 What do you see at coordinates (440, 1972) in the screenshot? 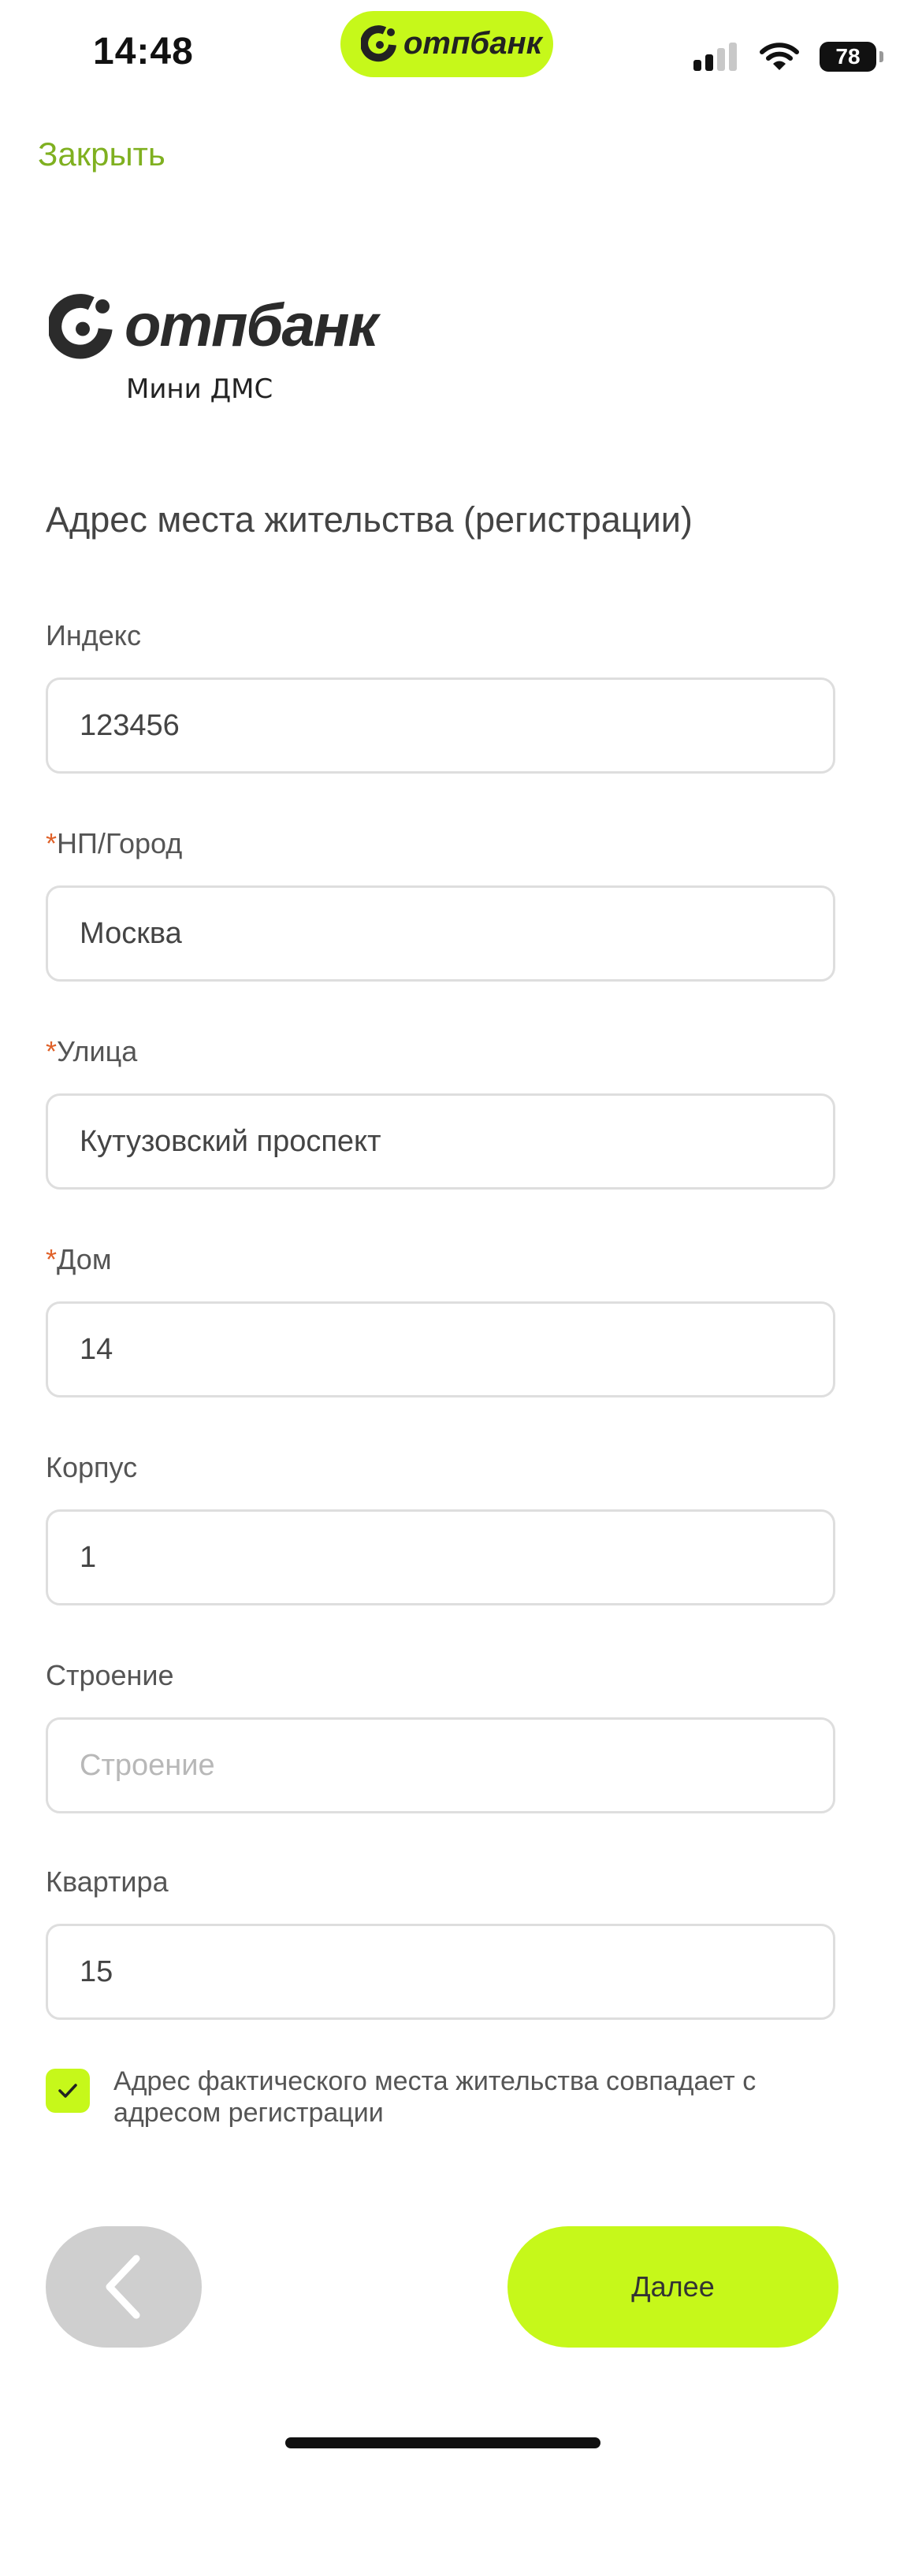
I see `apartment-input` at bounding box center [440, 1972].